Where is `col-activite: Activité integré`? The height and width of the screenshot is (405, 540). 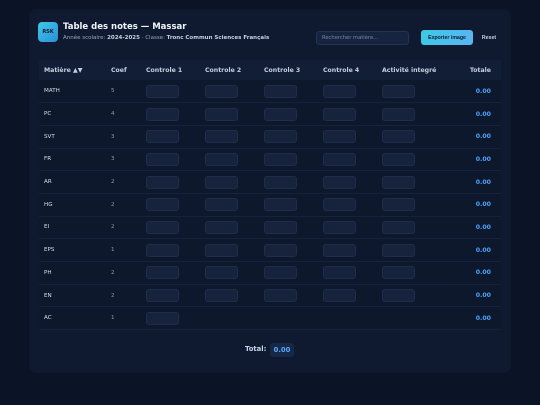 col-activite: Activité integré is located at coordinates (409, 70).